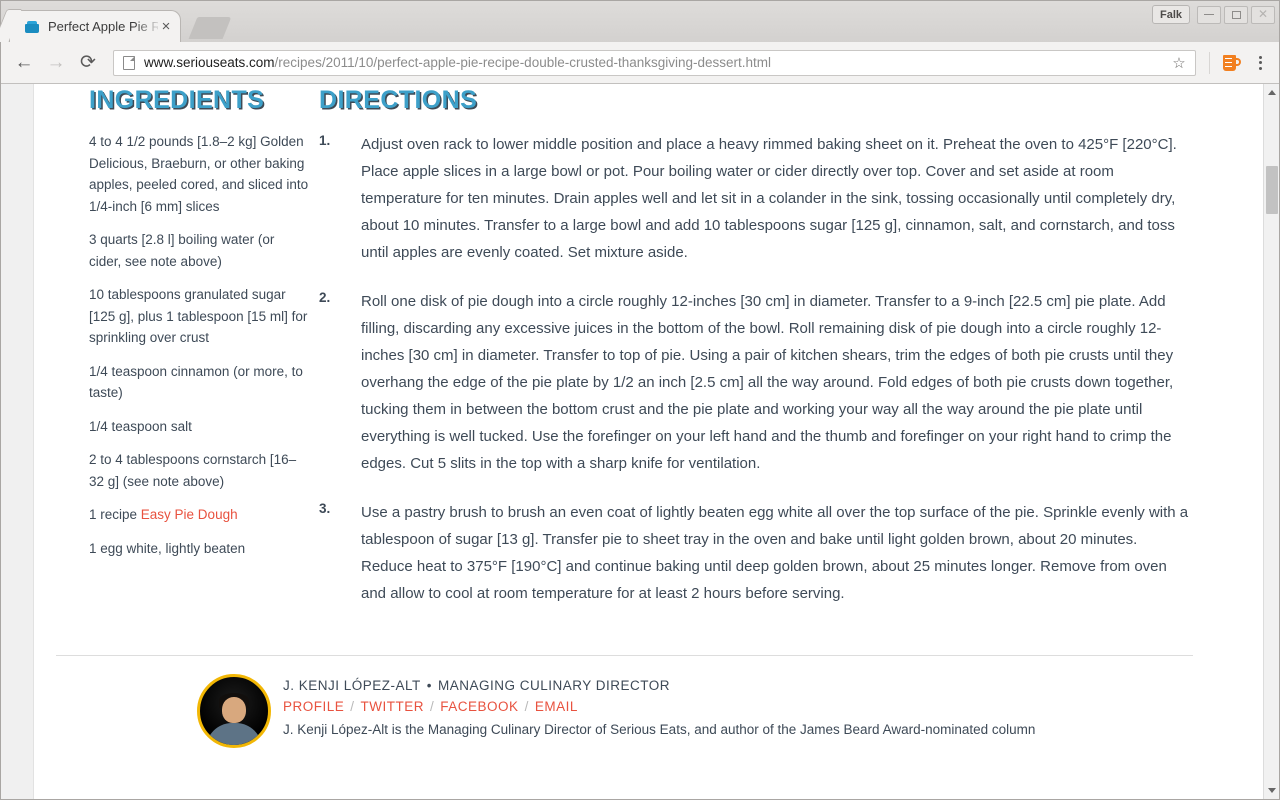  What do you see at coordinates (352, 685) in the screenshot?
I see `author-name: J. KENJI LÓPEZ-ALT` at bounding box center [352, 685].